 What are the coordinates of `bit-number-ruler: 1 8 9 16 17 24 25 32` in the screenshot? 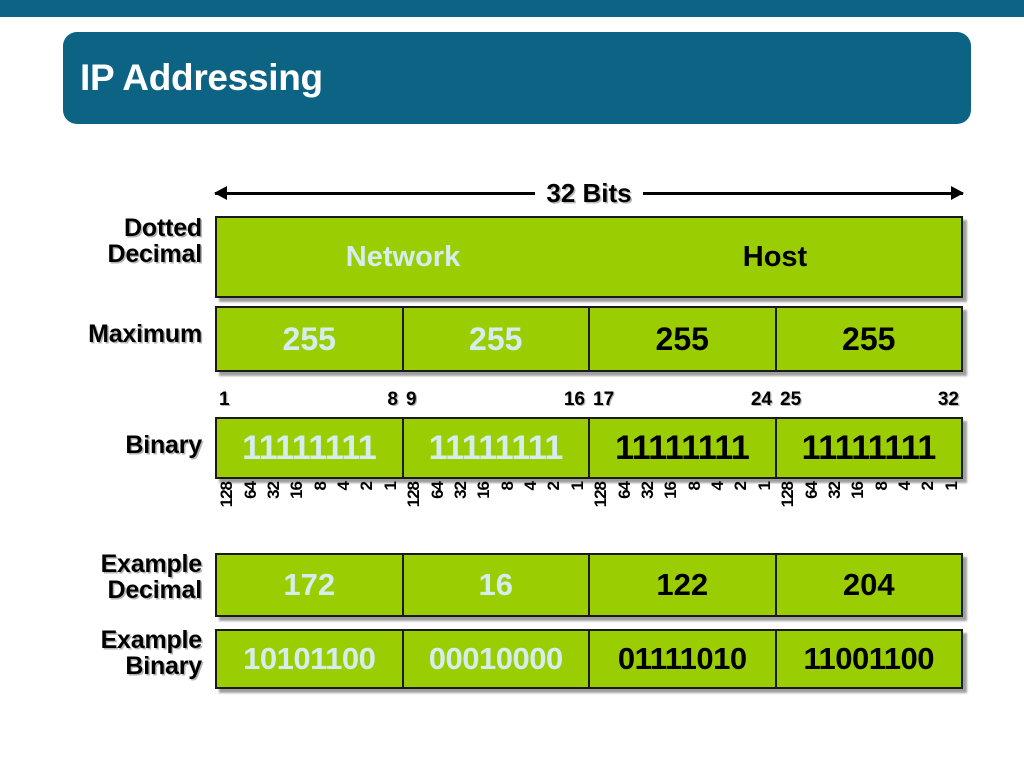 It's located at (589, 398).